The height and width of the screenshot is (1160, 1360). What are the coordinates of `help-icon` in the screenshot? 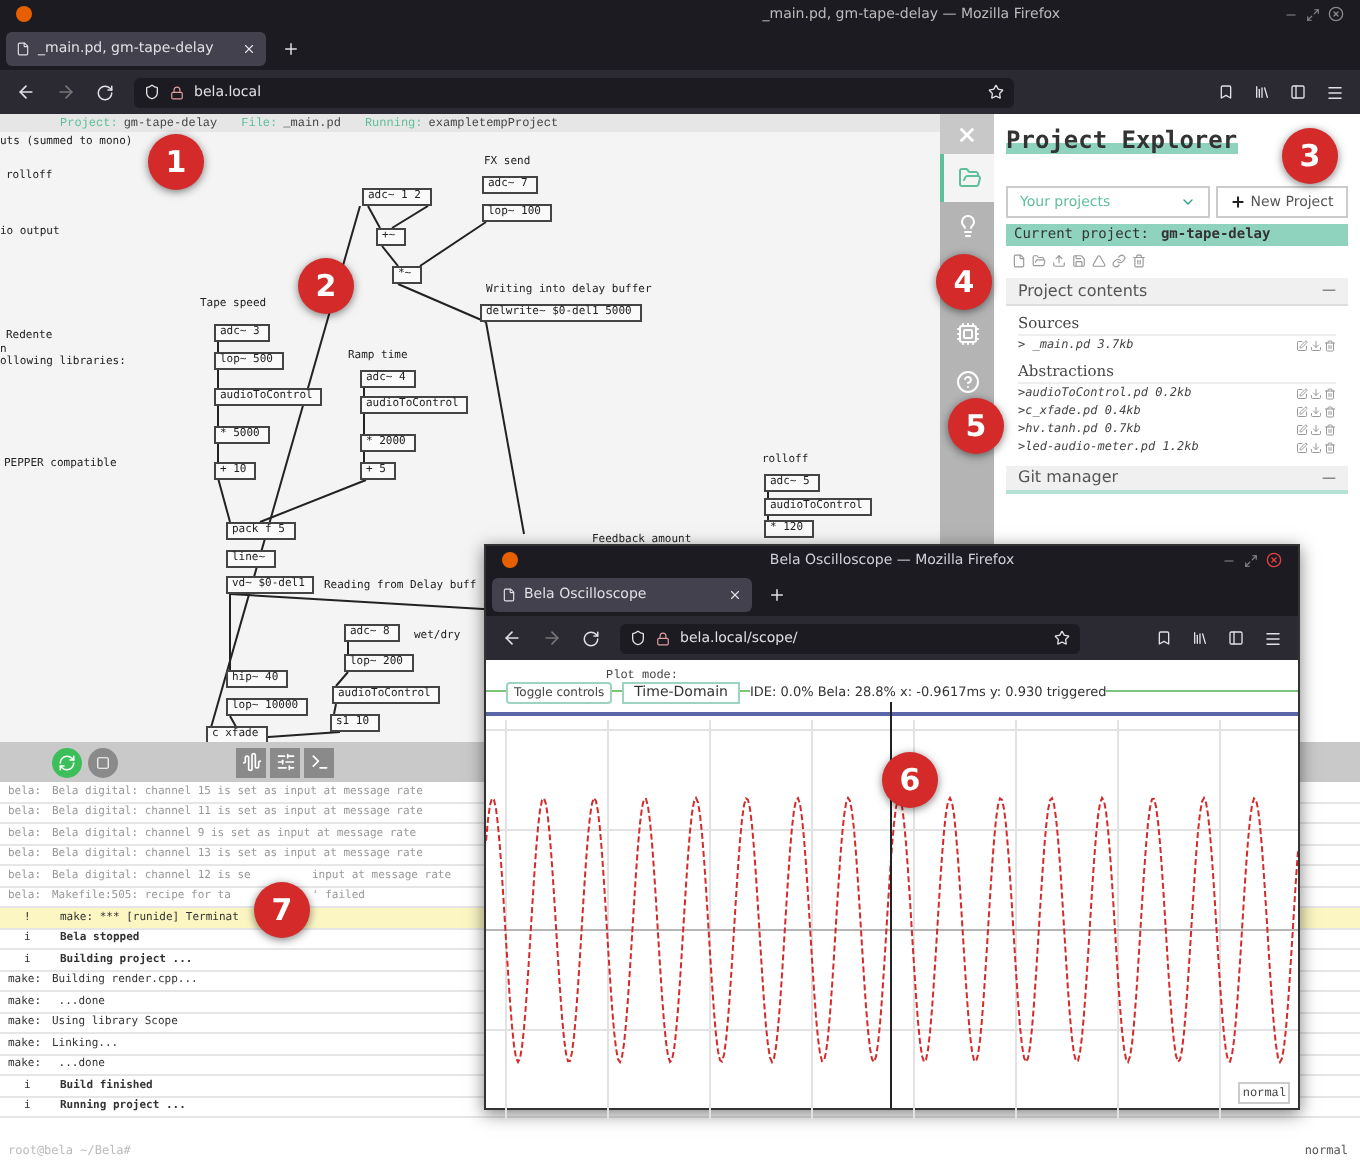 It's located at (967, 382).